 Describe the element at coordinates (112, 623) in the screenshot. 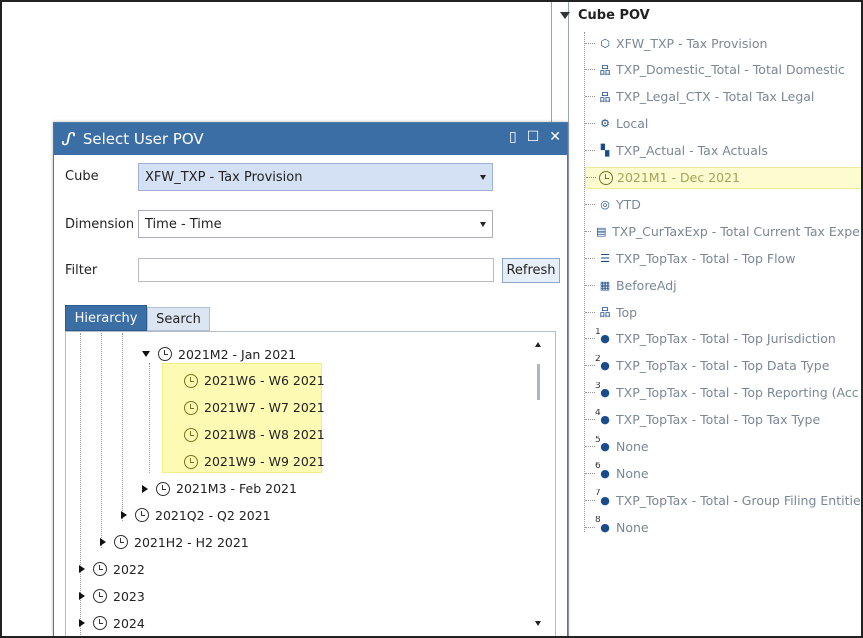

I see `tree-node: 2024` at that location.